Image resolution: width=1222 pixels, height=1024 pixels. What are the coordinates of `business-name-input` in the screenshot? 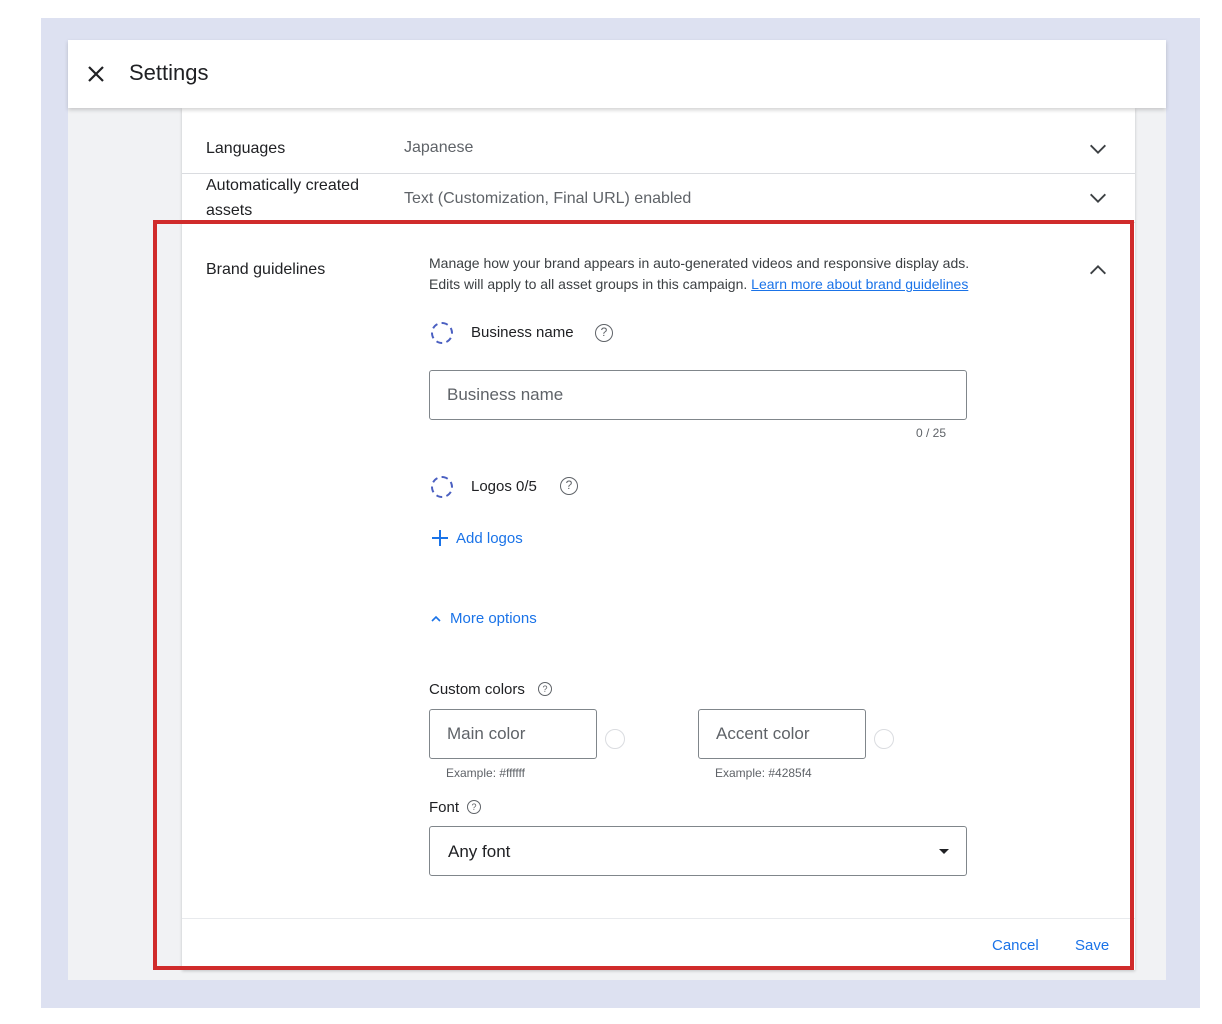 It's located at (698, 395).